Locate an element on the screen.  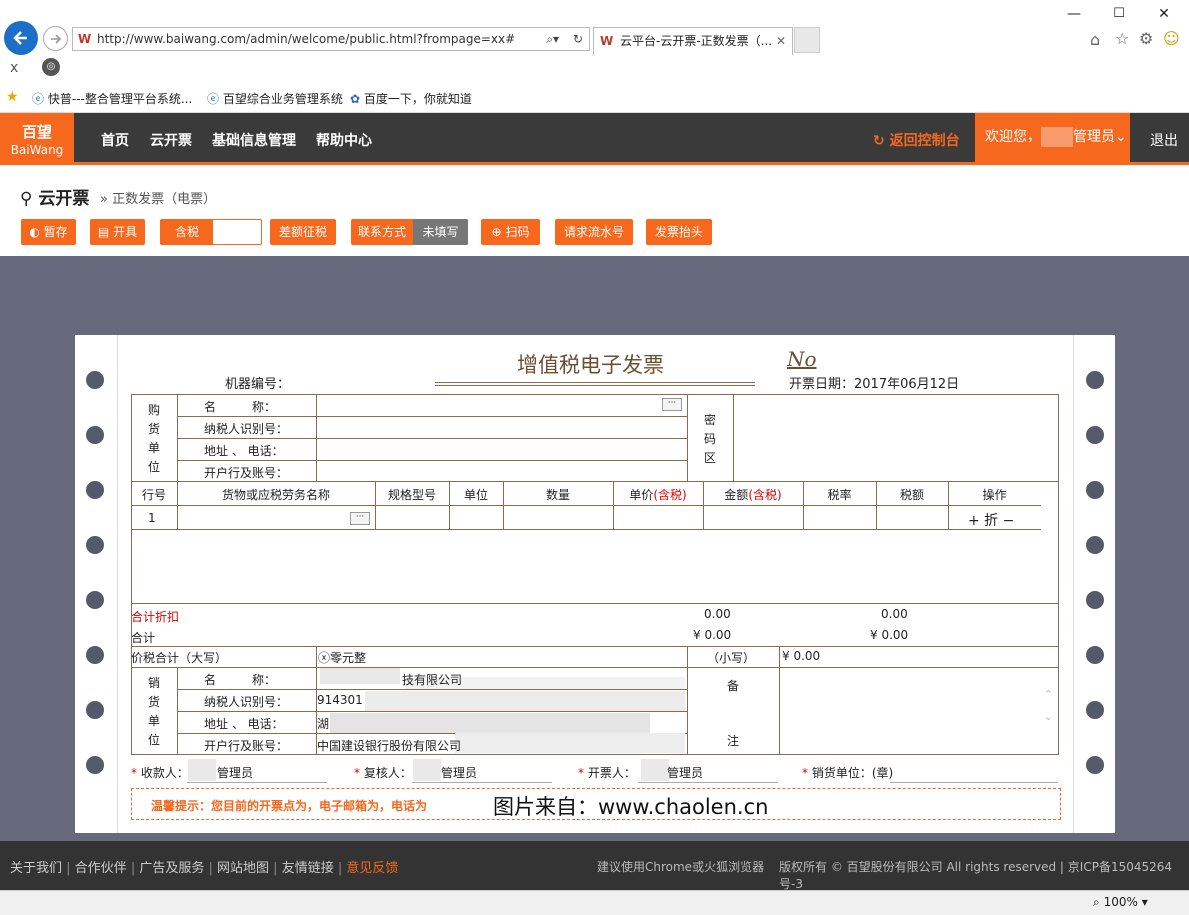
logo: 百望 BaiWang is located at coordinates (37, 137).